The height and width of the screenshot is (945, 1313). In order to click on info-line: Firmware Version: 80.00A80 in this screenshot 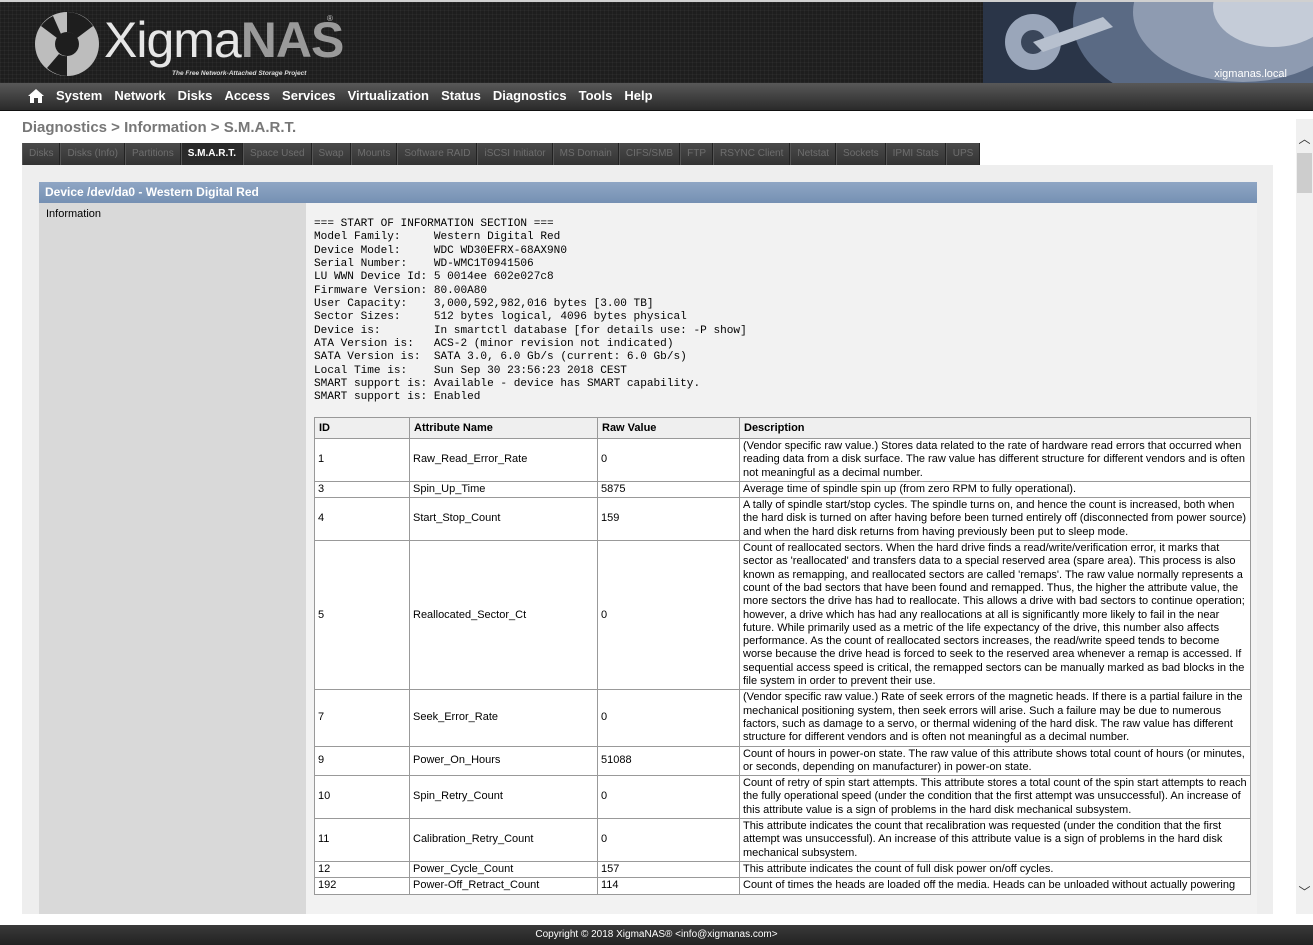, I will do `click(401, 290)`.